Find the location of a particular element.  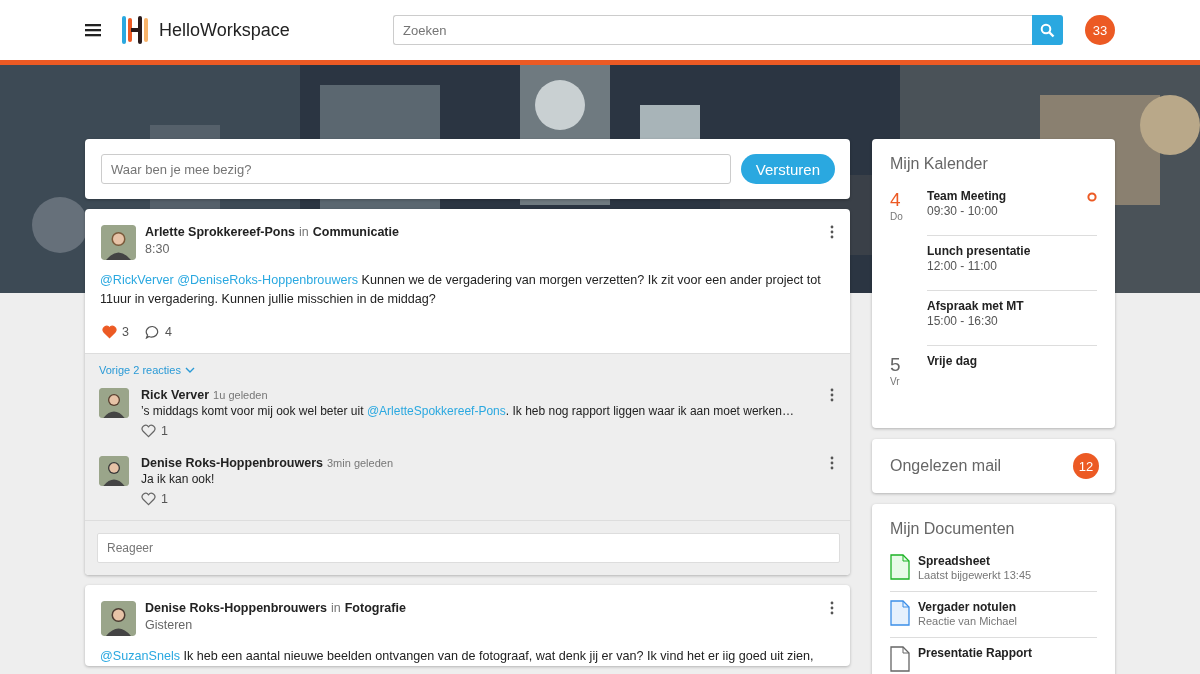

event-time: 12:00 - 11:00 is located at coordinates (962, 266).